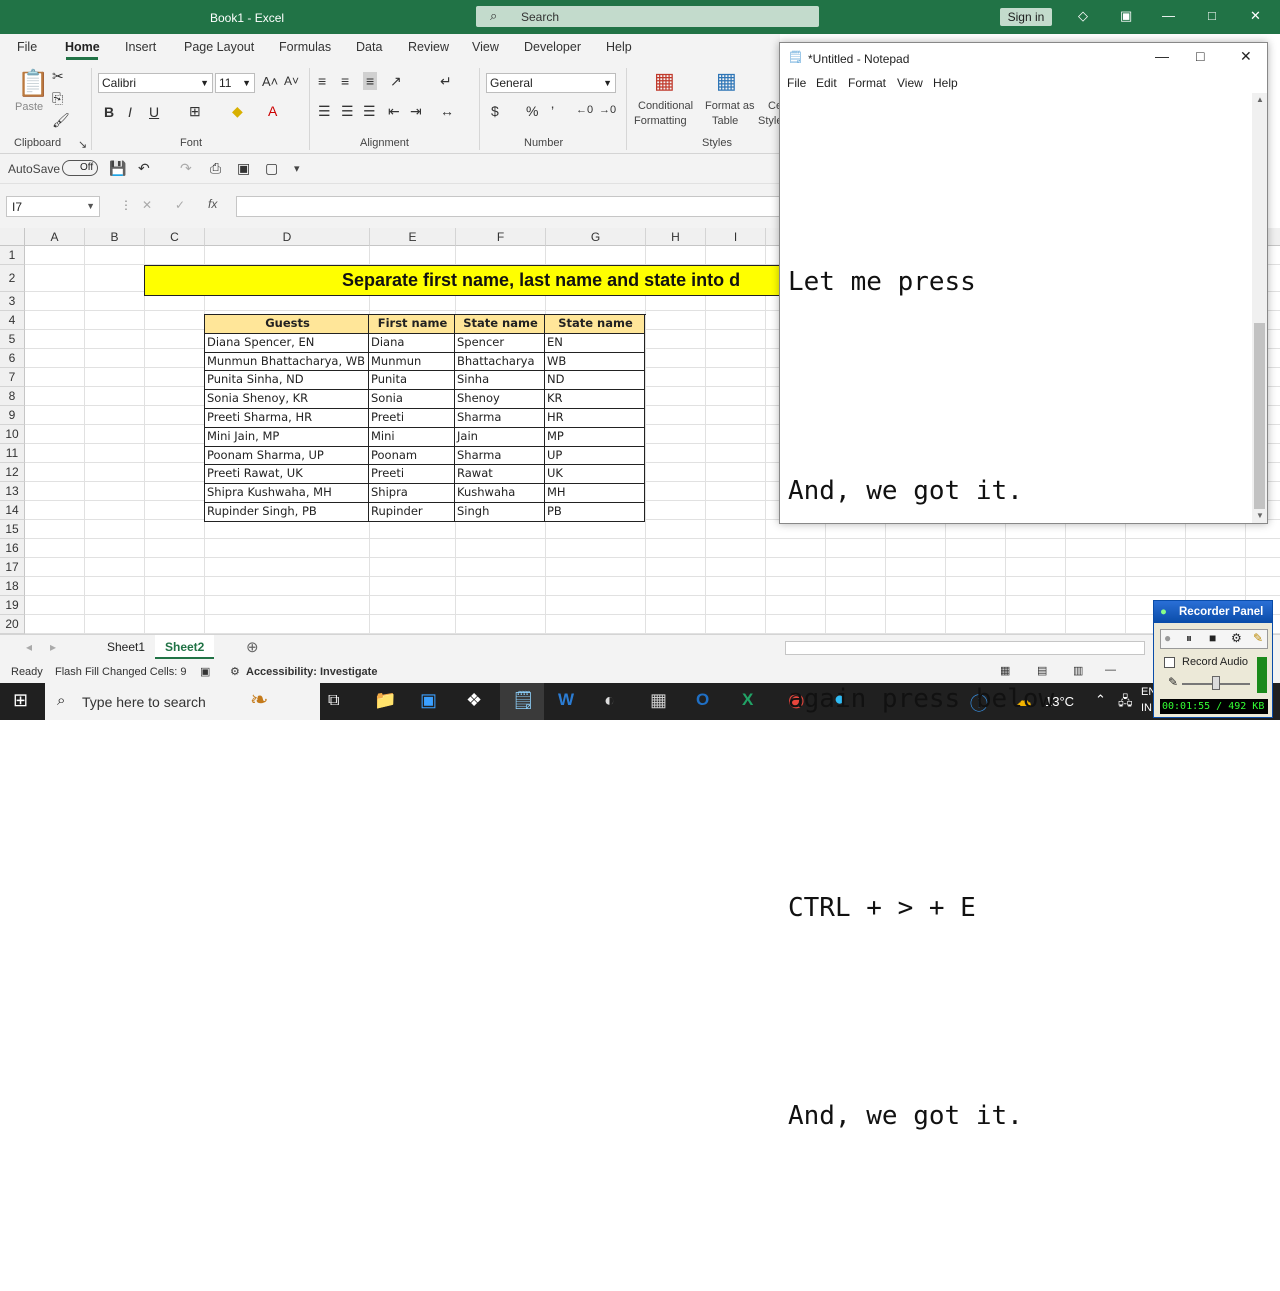 This screenshot has width=1280, height=1291. What do you see at coordinates (647, 16) in the screenshot?
I see `search-input: ⌕ Search` at bounding box center [647, 16].